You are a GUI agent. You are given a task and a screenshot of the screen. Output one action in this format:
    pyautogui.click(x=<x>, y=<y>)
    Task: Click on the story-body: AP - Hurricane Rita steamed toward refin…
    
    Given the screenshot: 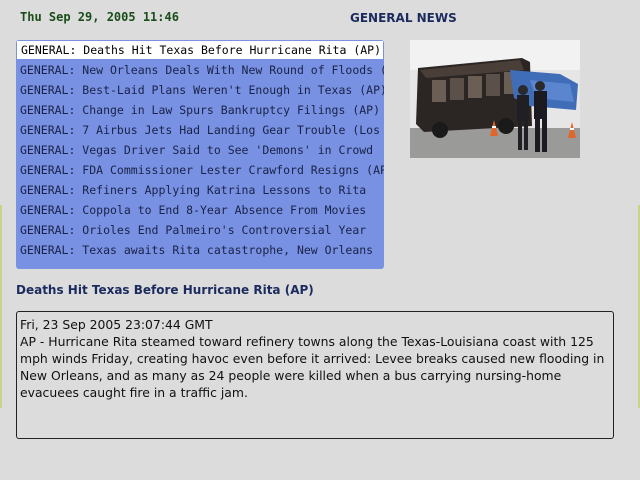 What is the action you would take?
    pyautogui.click(x=312, y=367)
    